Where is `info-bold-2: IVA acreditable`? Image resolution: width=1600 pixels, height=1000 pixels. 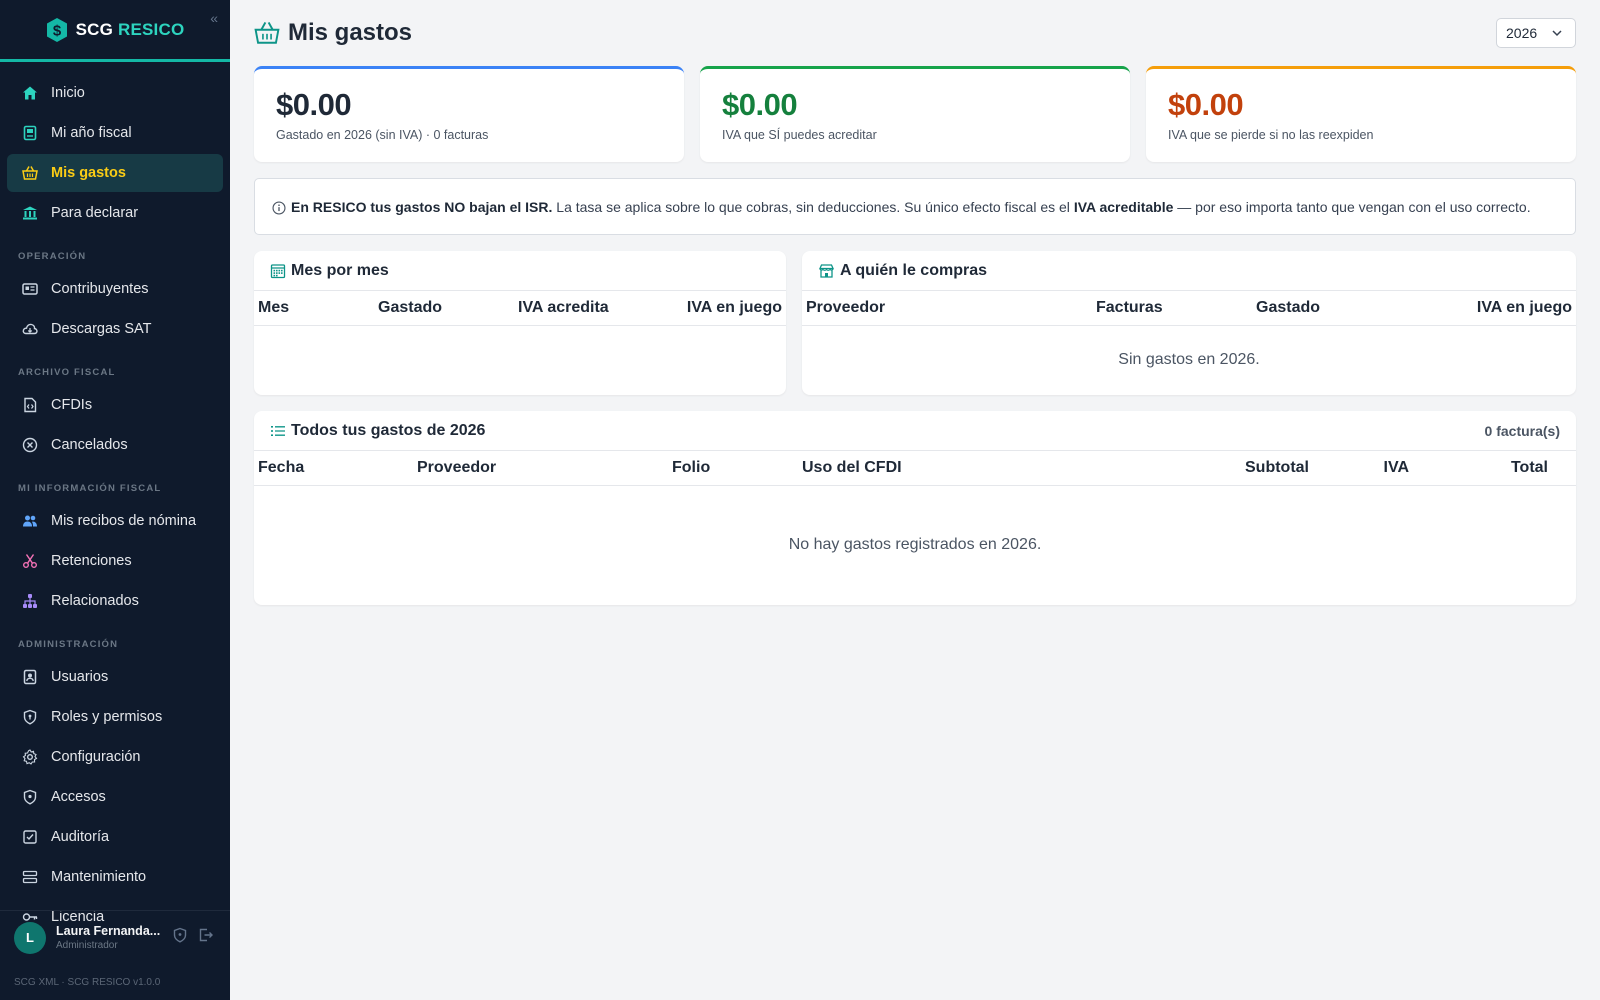 info-bold-2: IVA acreditable is located at coordinates (1123, 207).